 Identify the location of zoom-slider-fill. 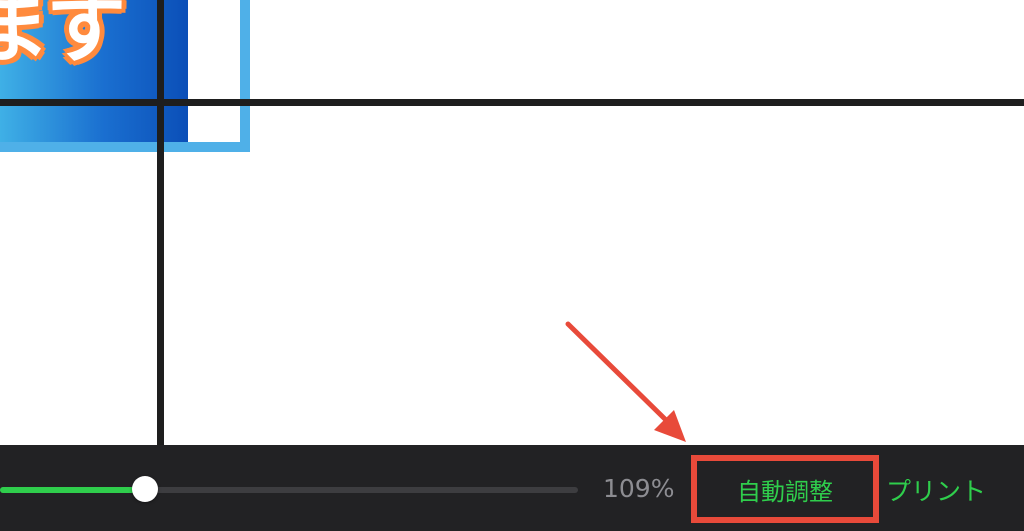
(72, 490).